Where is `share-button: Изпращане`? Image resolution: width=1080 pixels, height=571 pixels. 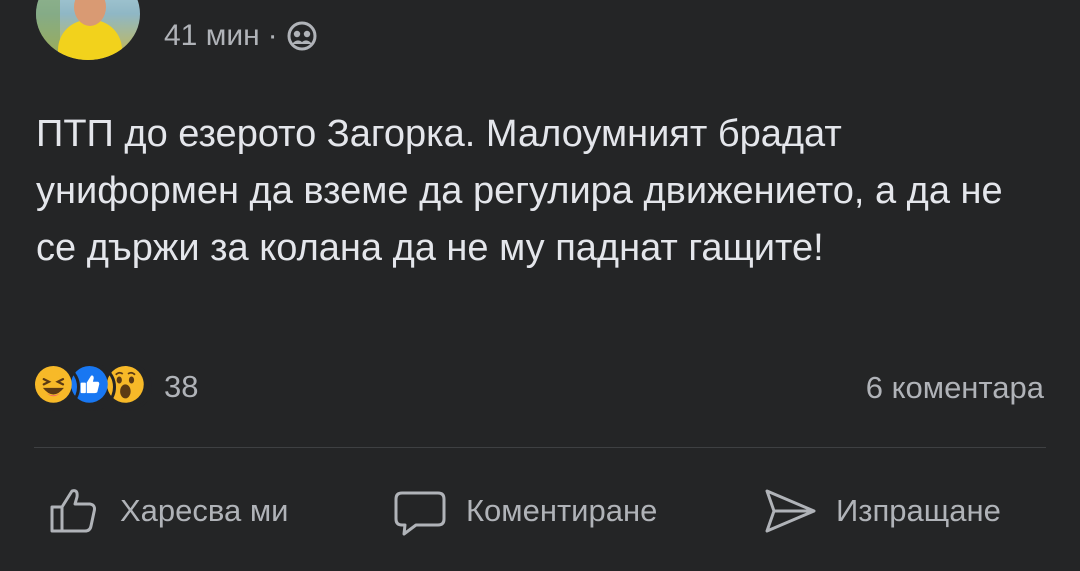 share-button: Изпращане is located at coordinates (881, 511).